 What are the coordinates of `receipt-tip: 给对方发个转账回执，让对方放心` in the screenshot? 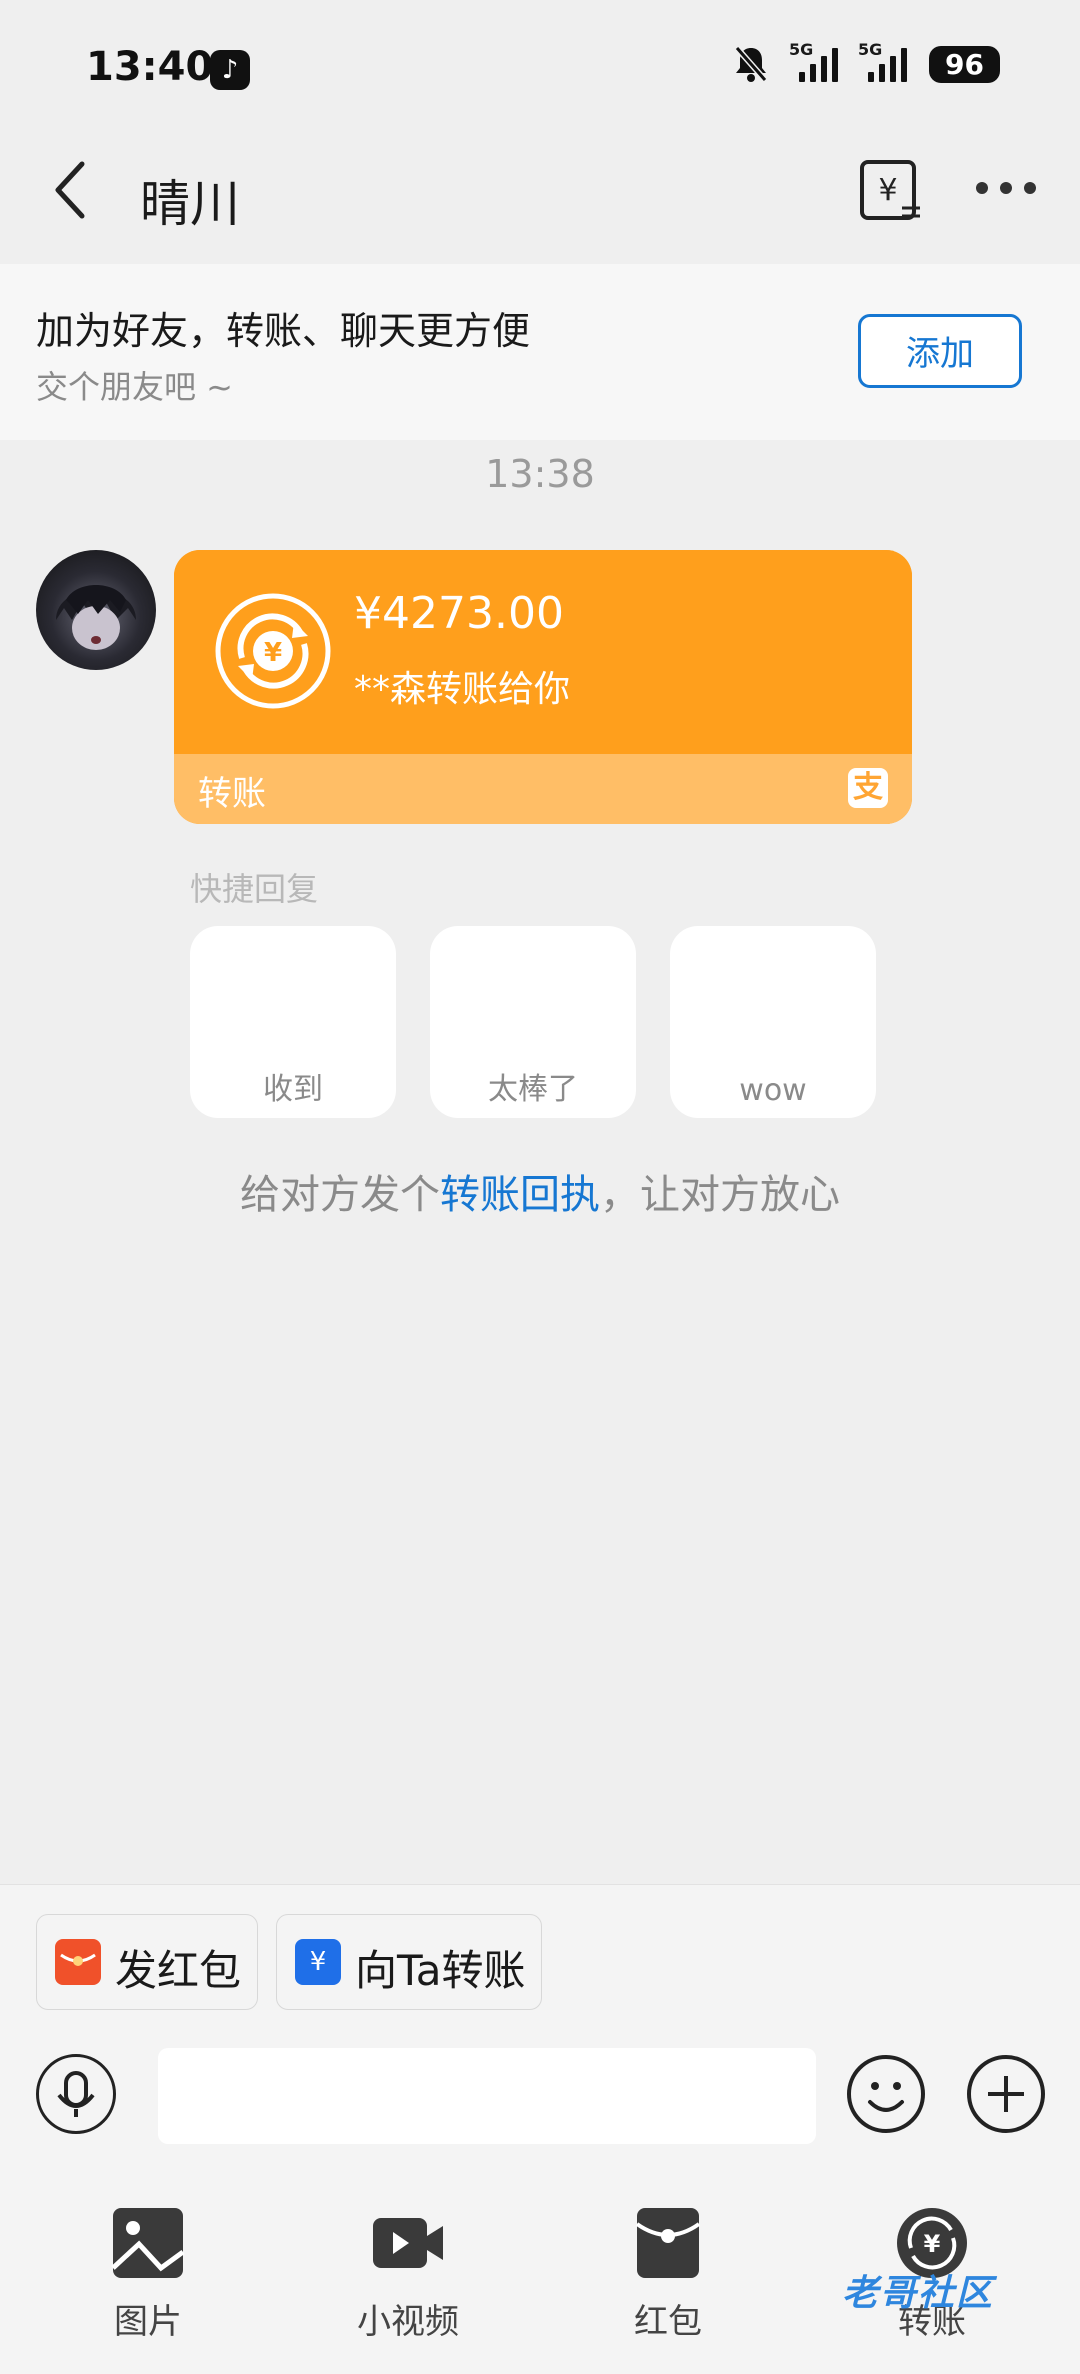 It's located at (540, 1191).